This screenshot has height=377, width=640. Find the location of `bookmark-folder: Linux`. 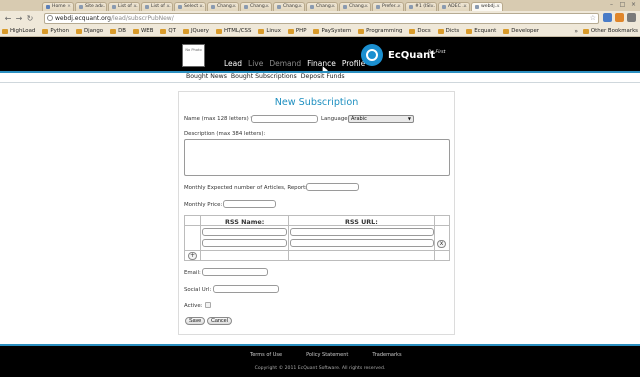

bookmark-folder: Linux is located at coordinates (269, 31).